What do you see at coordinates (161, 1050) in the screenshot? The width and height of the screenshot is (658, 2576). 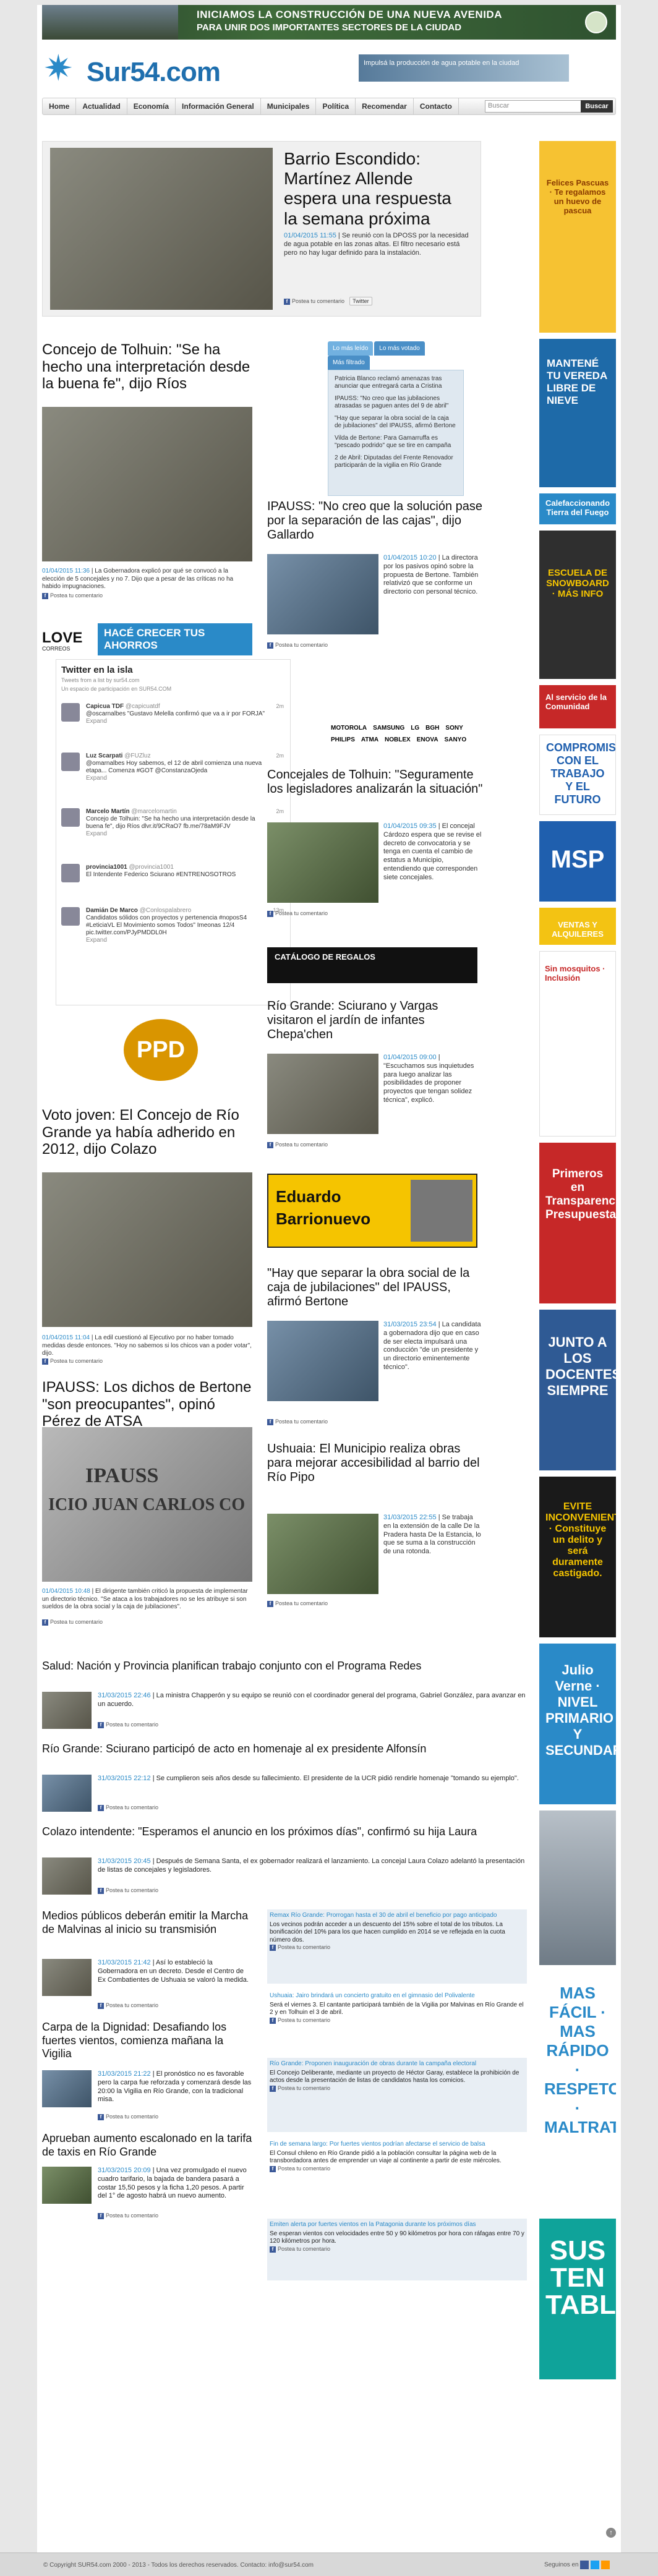 I see `ppd-logo: PPD` at bounding box center [161, 1050].